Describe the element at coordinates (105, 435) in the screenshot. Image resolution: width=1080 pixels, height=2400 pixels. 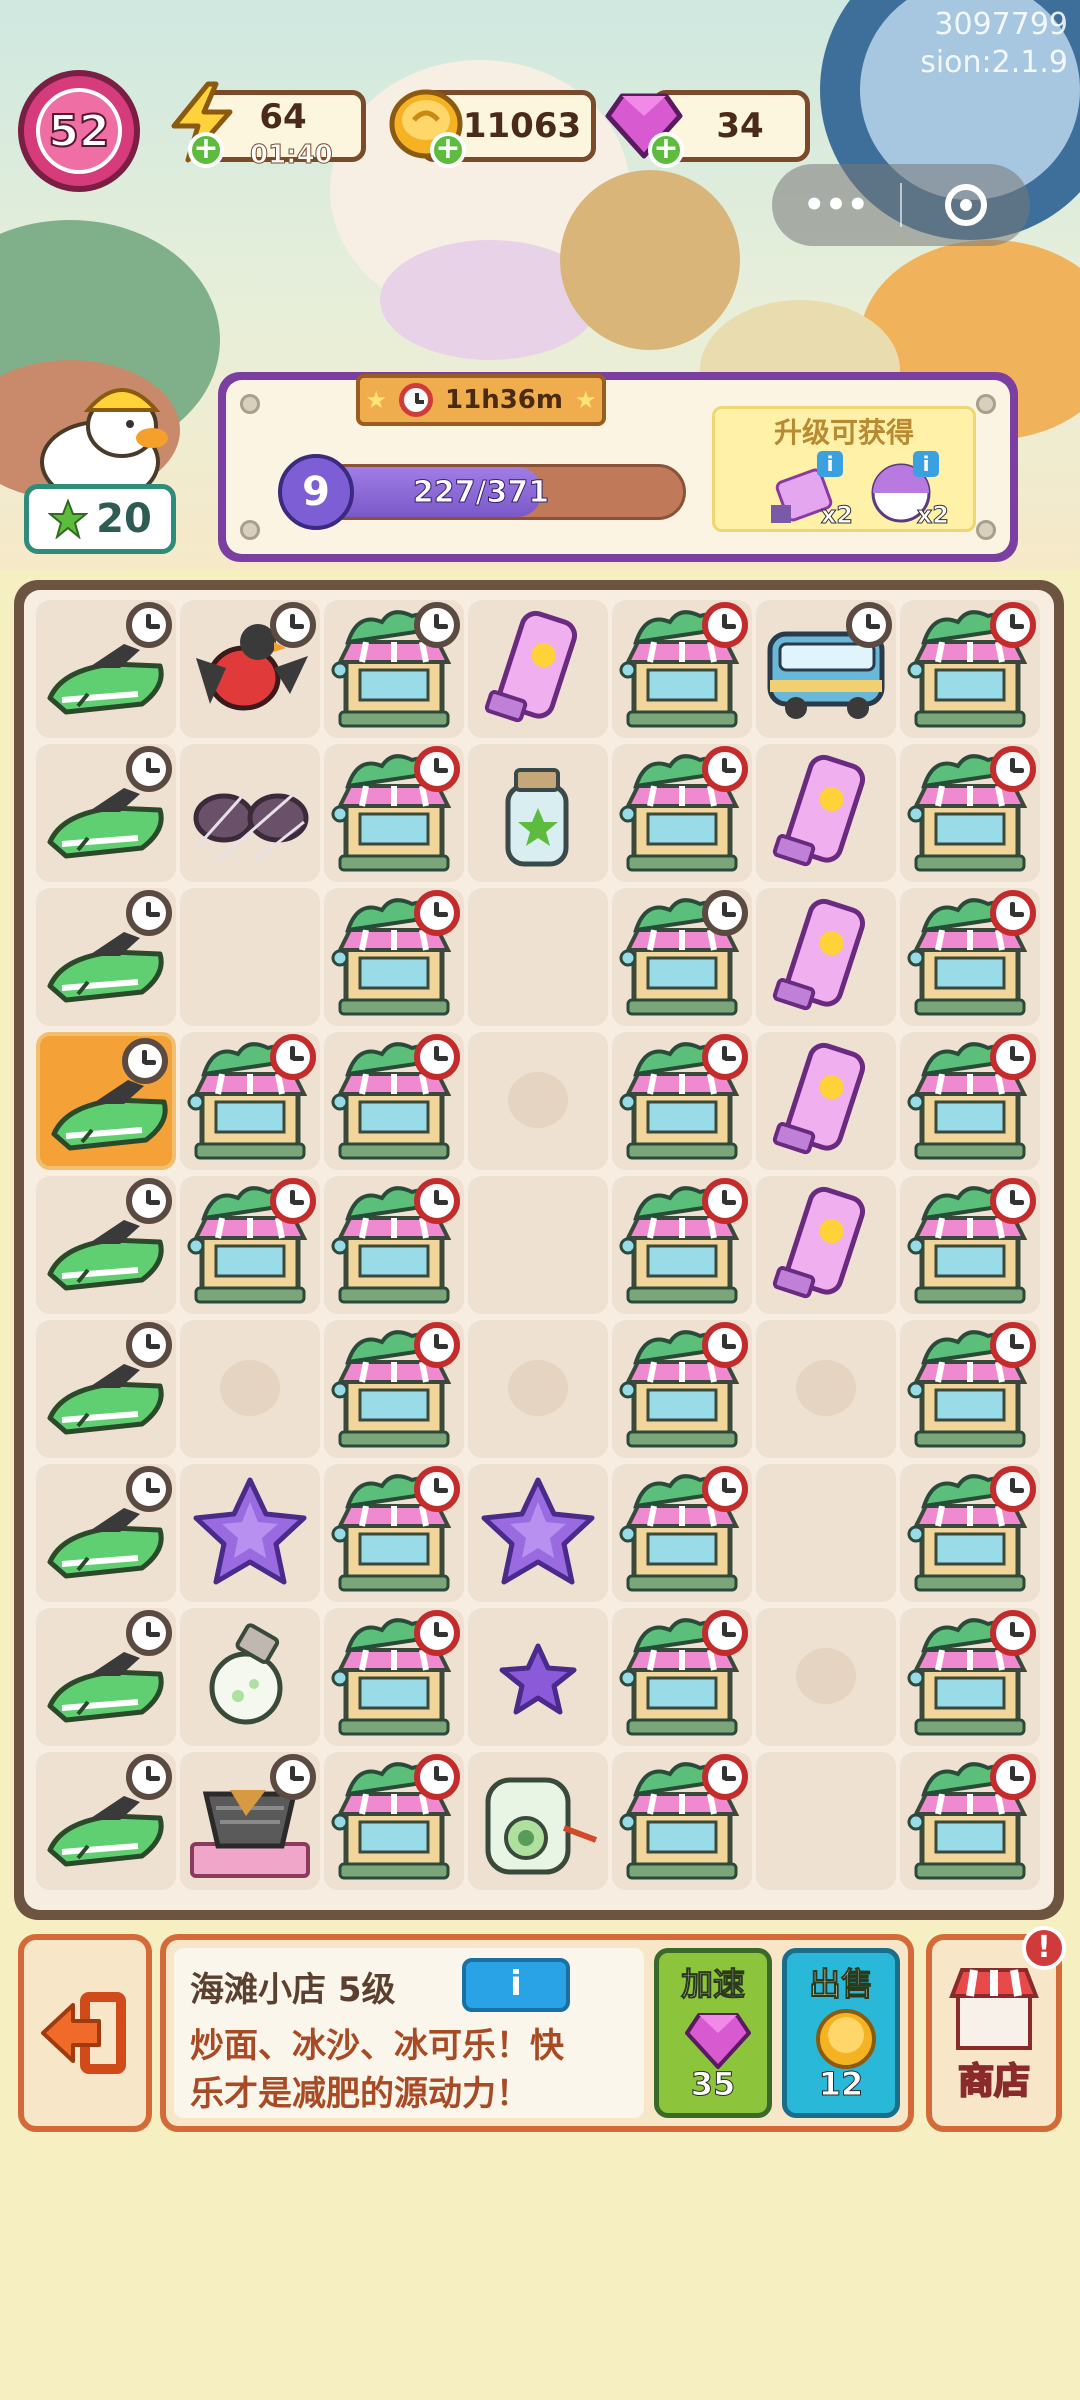
I see `duck-worker-avatar` at that location.